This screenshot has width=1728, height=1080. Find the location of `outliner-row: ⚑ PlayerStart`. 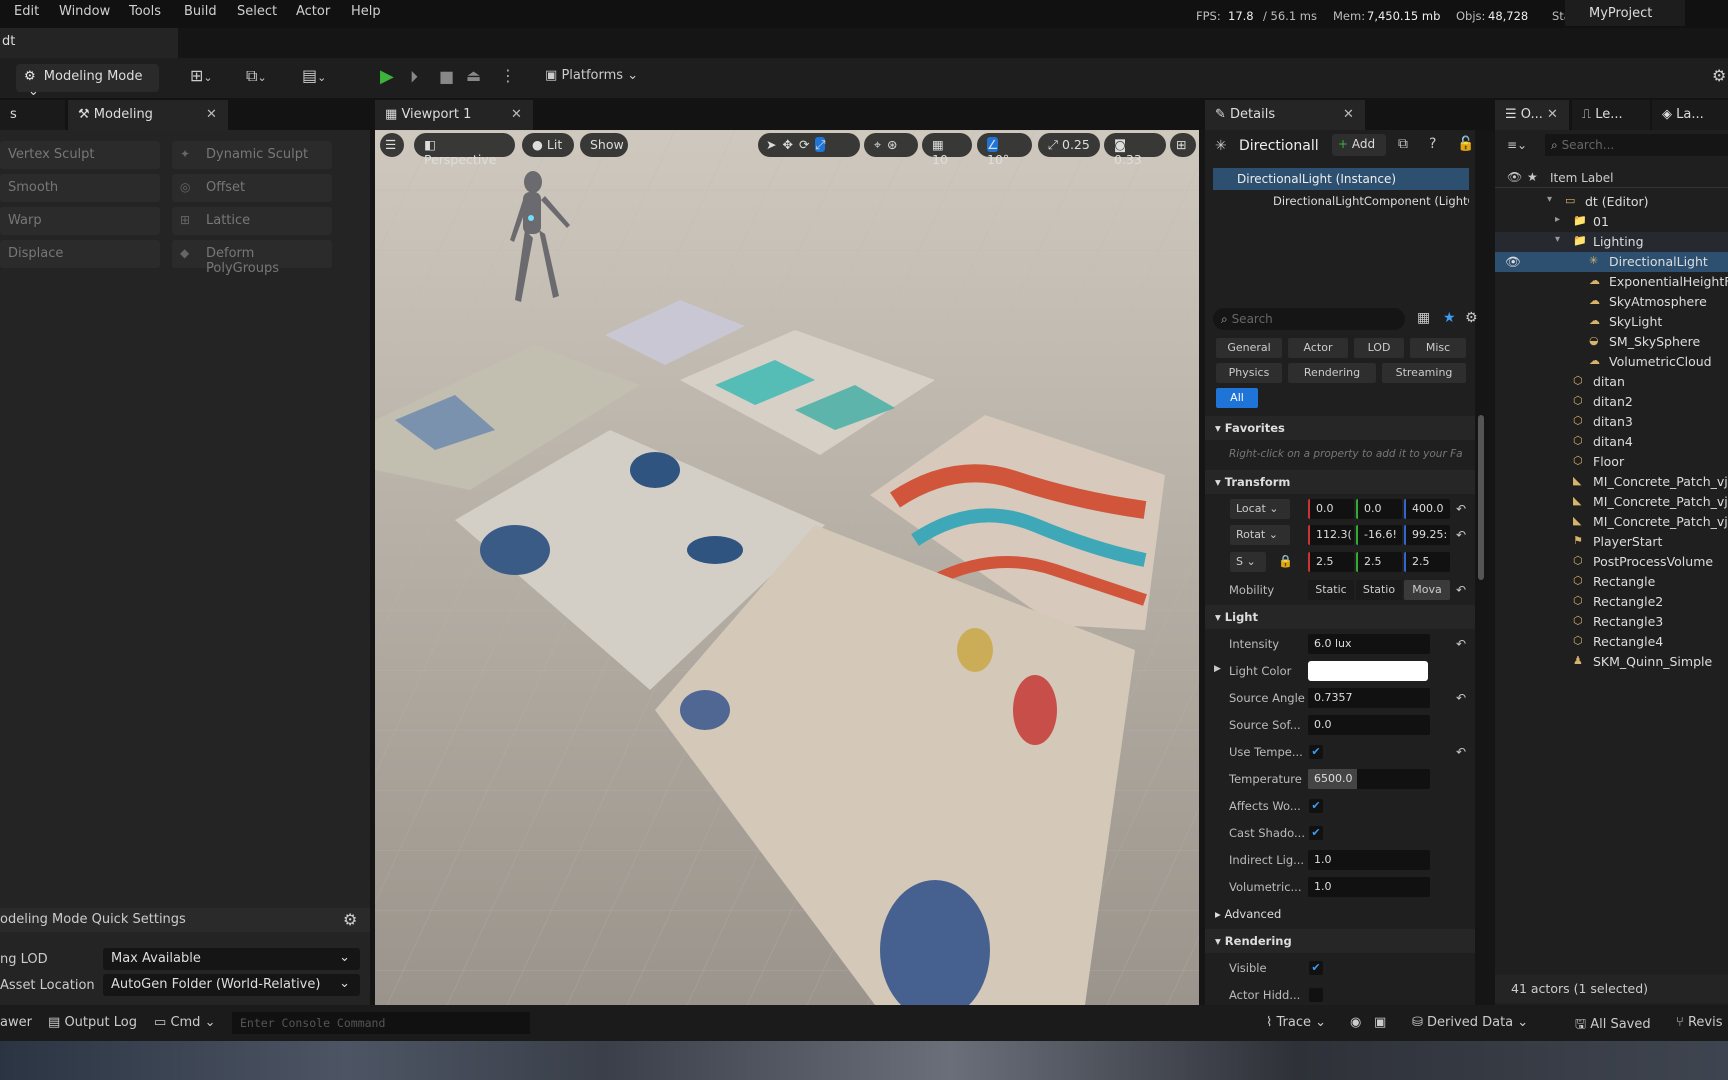

outliner-row: ⚑ PlayerStart is located at coordinates (1611, 542).